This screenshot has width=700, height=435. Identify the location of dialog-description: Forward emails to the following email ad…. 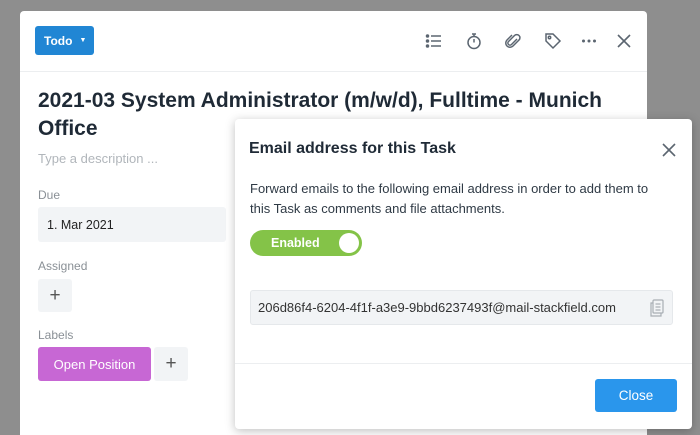
(449, 198).